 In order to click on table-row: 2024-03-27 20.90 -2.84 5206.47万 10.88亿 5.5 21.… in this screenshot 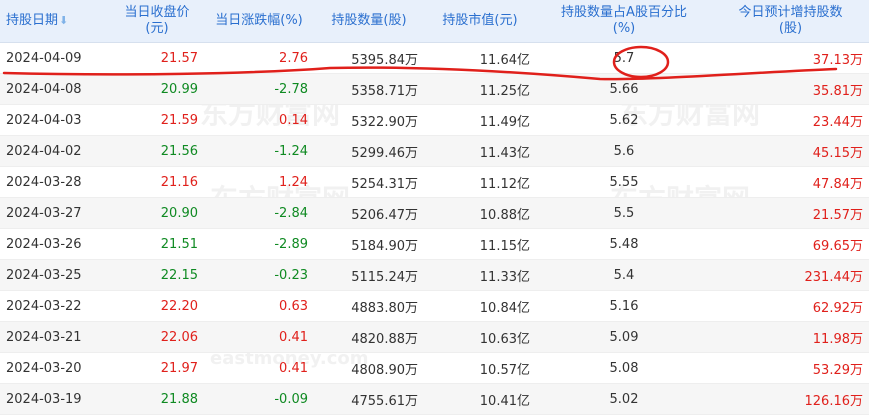, I will do `click(434, 213)`.